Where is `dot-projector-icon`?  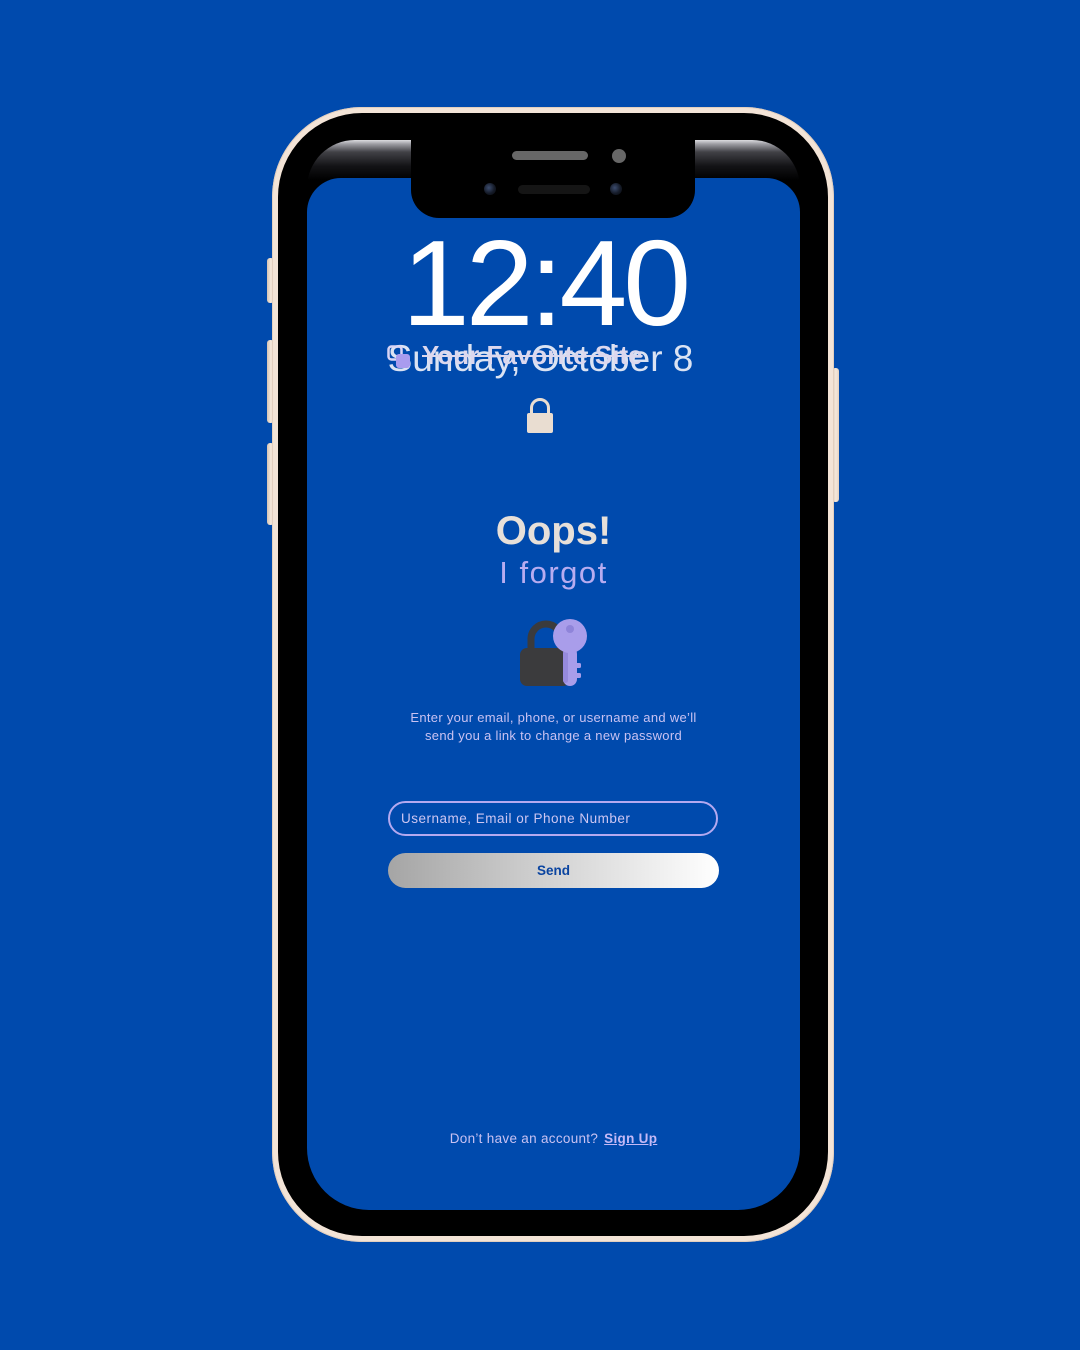
dot-projector-icon is located at coordinates (616, 189).